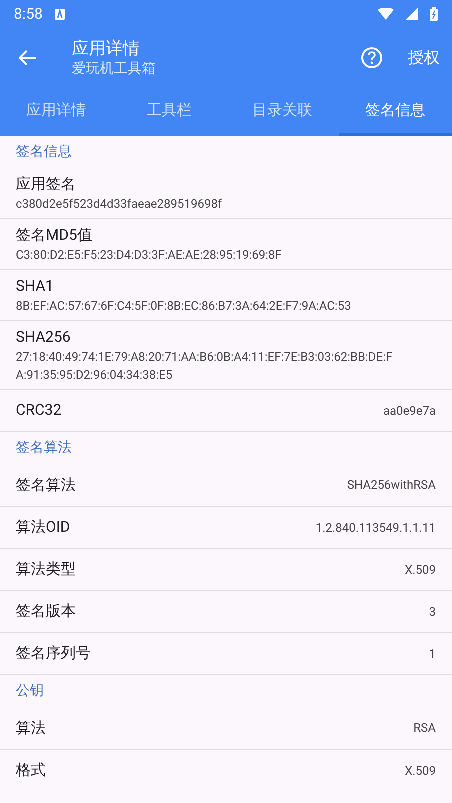 This screenshot has height=803, width=452. Describe the element at coordinates (432, 654) in the screenshot. I see `row-value: 1` at that location.